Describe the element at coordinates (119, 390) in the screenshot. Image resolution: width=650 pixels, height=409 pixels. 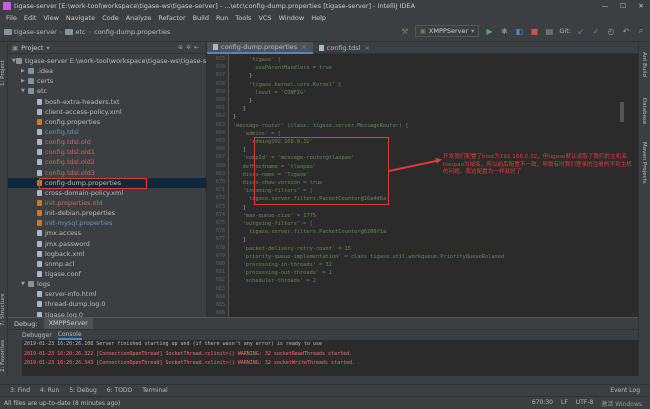
I see `todo-tool-tab: 6: TODO` at that location.